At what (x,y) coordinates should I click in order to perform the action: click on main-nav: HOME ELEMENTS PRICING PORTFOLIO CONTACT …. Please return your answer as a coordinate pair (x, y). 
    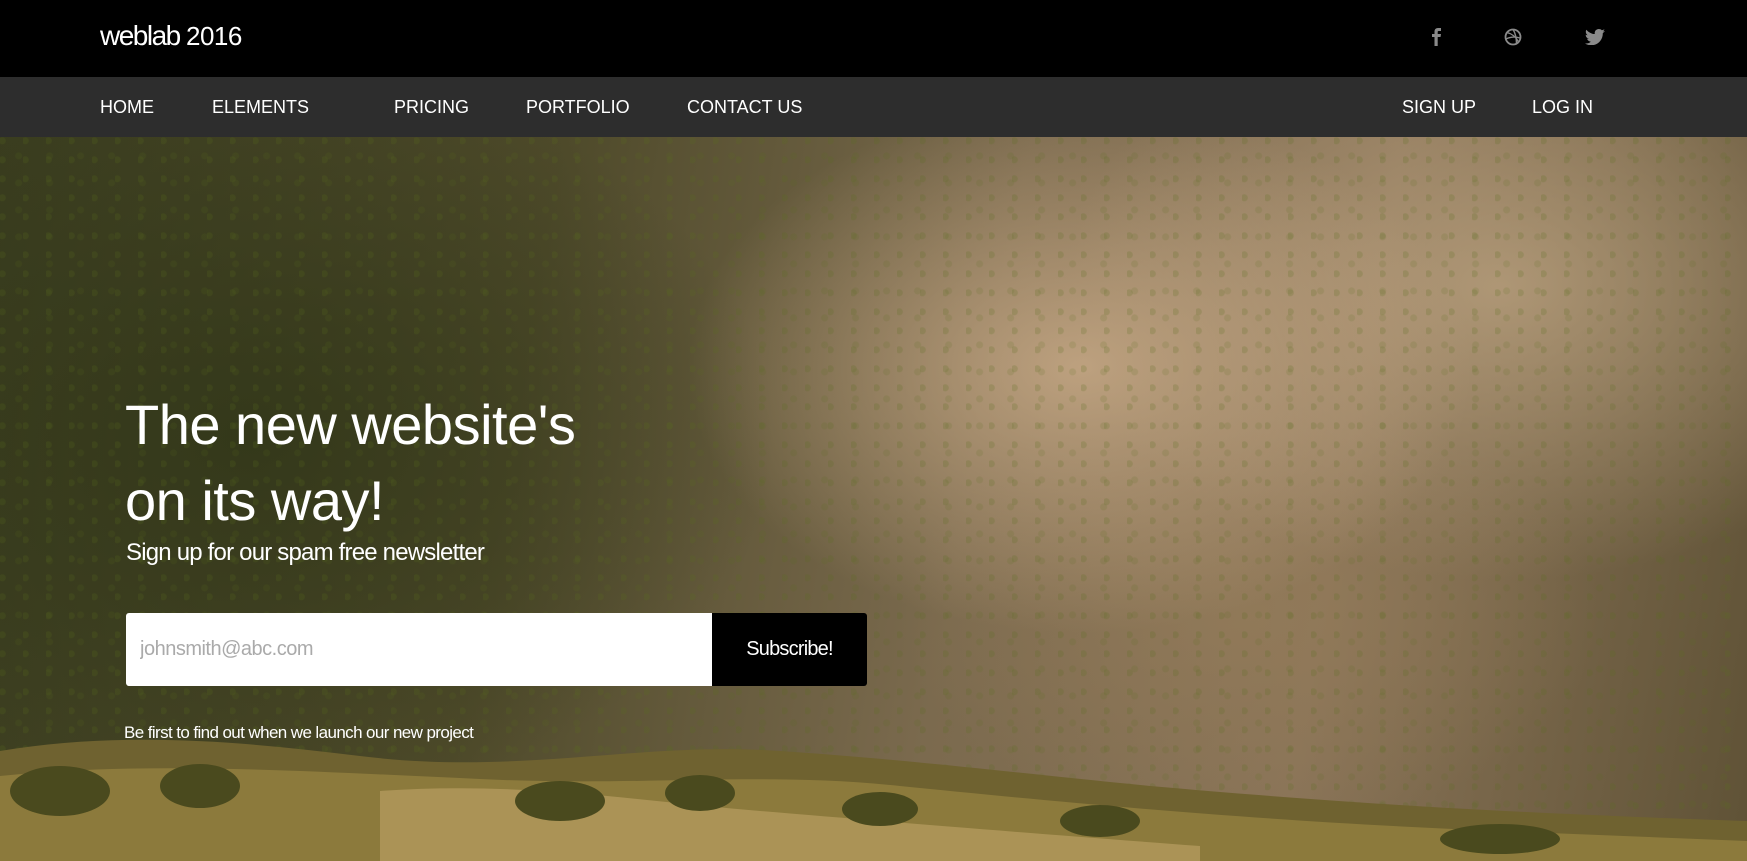
    Looking at the image, I should click on (873, 107).